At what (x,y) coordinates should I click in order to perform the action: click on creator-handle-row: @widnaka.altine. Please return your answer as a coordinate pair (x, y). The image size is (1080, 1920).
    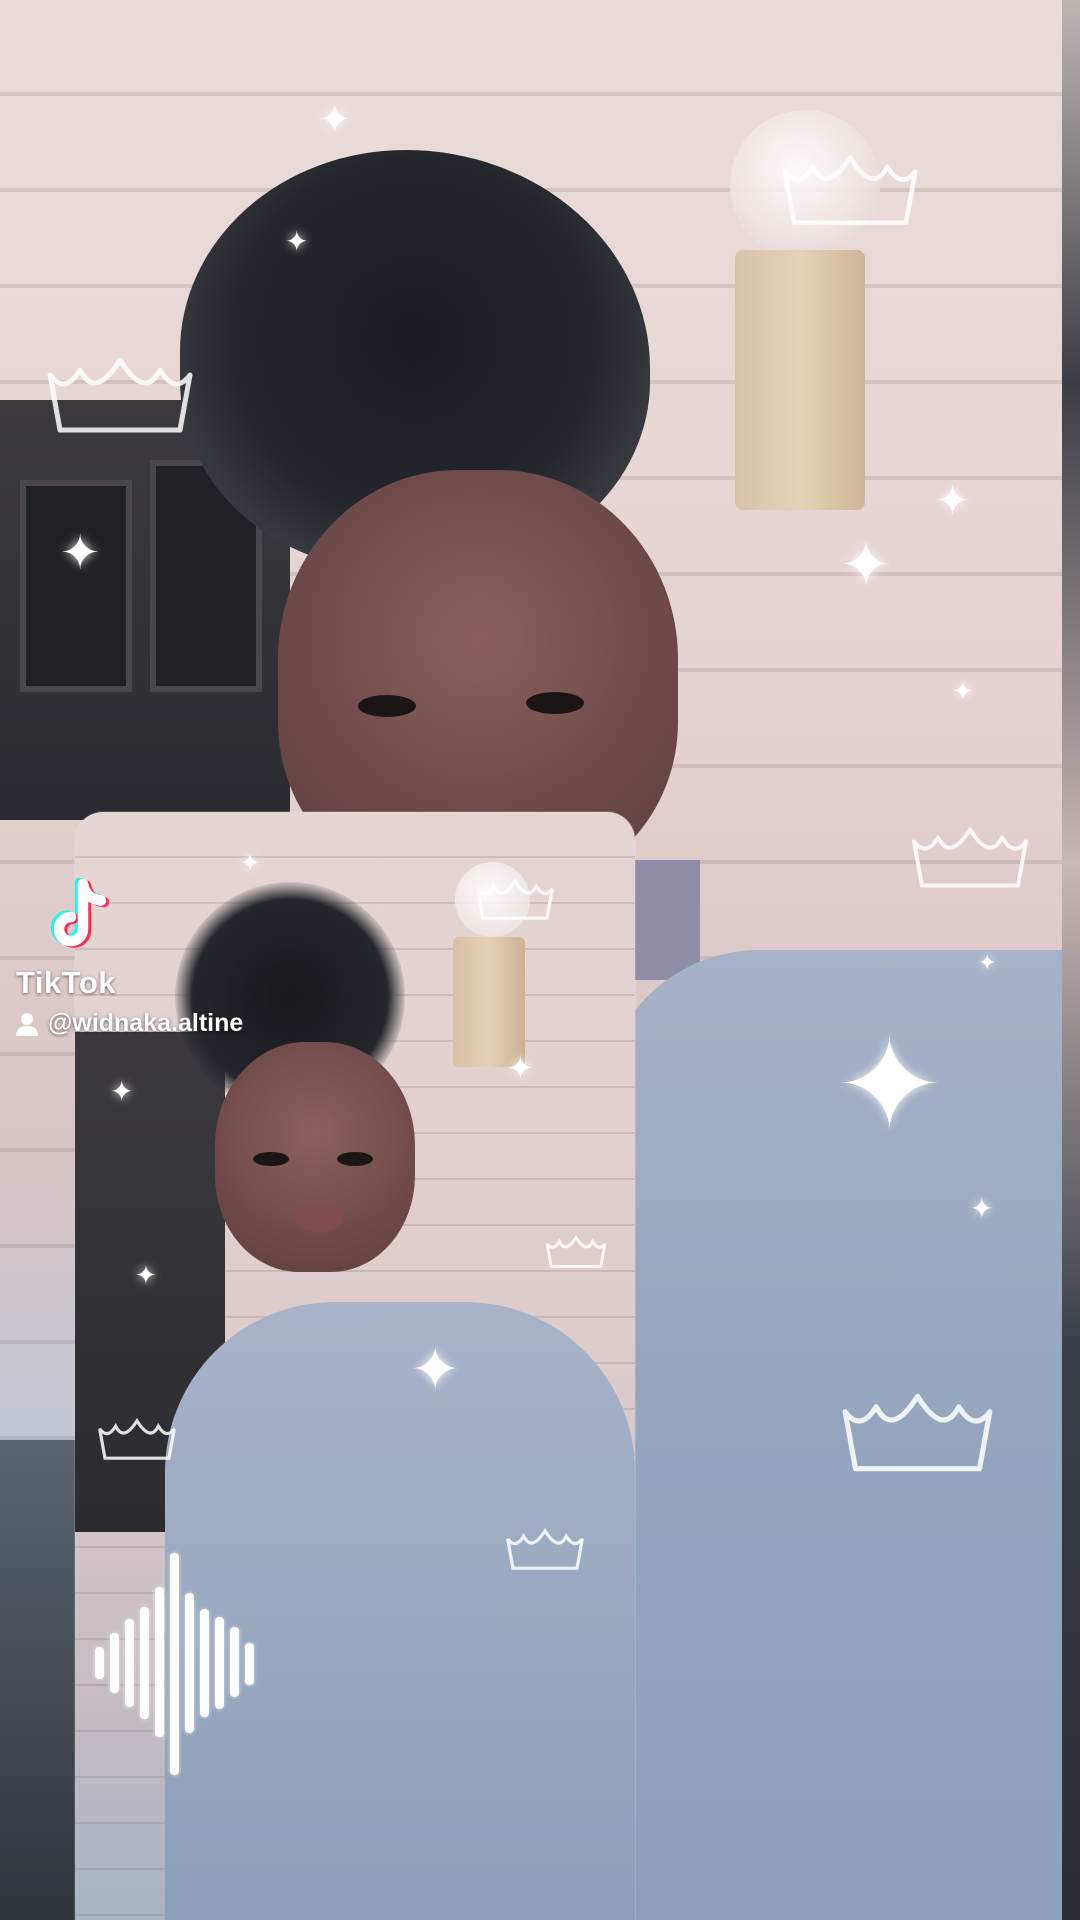
    Looking at the image, I should click on (129, 1023).